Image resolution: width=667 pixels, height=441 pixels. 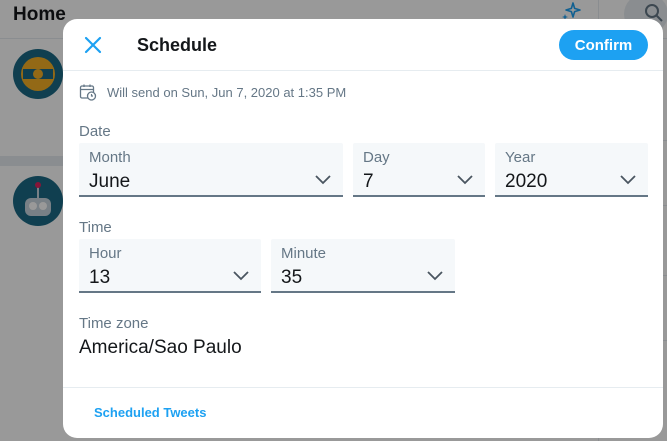 I want to click on calendar-clock-icon, so click(x=88, y=92).